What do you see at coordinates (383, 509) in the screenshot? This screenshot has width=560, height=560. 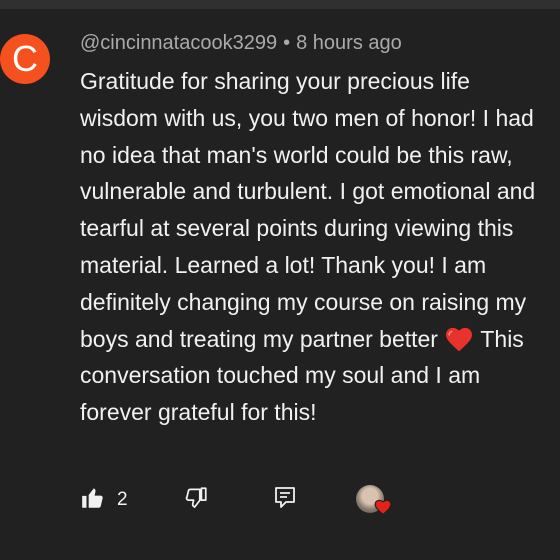 I see `creator-heart-icon` at bounding box center [383, 509].